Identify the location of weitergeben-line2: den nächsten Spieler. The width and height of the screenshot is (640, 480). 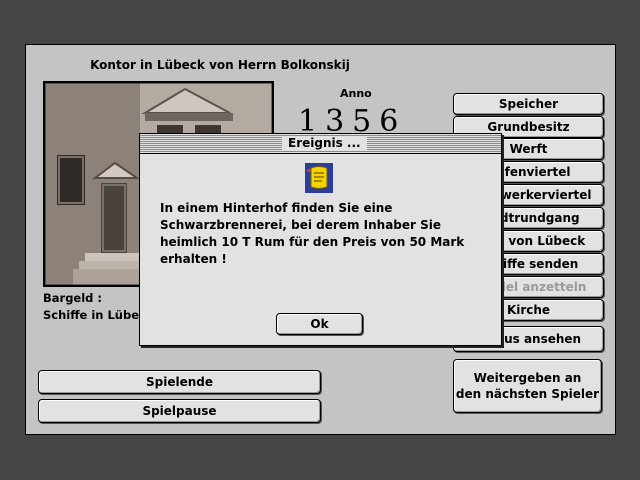
(527, 394).